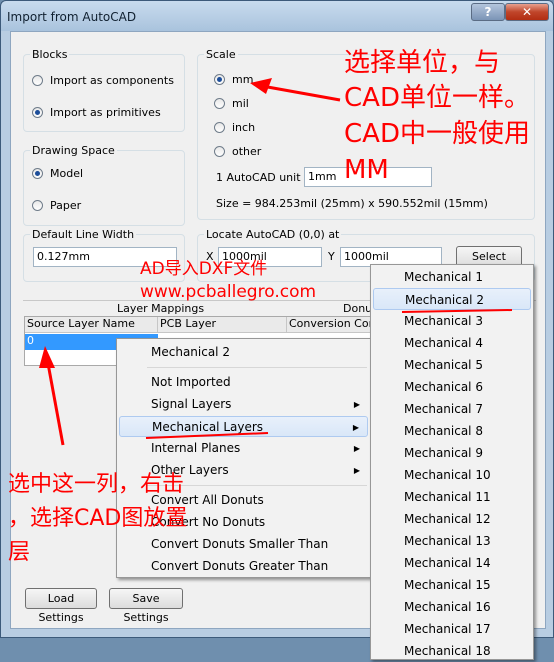 This screenshot has height=662, width=554. Describe the element at coordinates (437, 134) in the screenshot. I see `annotation-unit-line3: CAD中一般使用` at that location.